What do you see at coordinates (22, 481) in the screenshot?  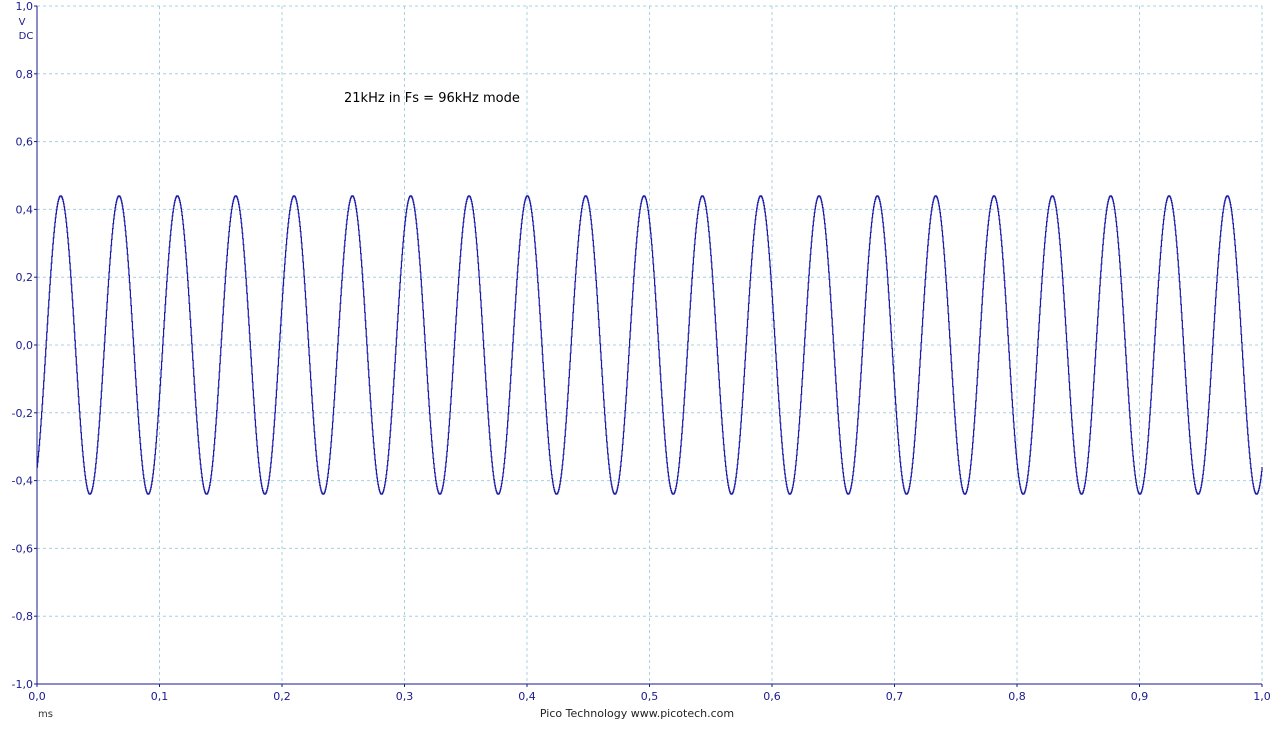 I see `y-tick-label: -0,4` at bounding box center [22, 481].